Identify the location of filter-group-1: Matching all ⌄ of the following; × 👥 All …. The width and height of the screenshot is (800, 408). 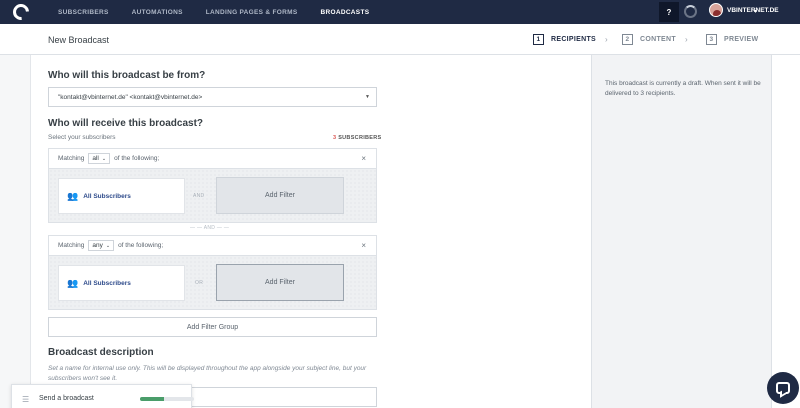
(212, 185).